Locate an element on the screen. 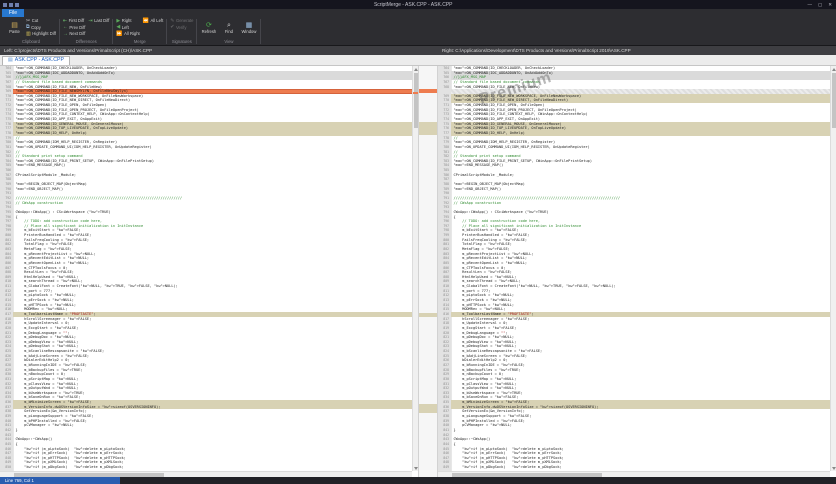 This screenshot has height=484, width=836. right-horizontal-scrollbar is located at coordinates (634, 474).